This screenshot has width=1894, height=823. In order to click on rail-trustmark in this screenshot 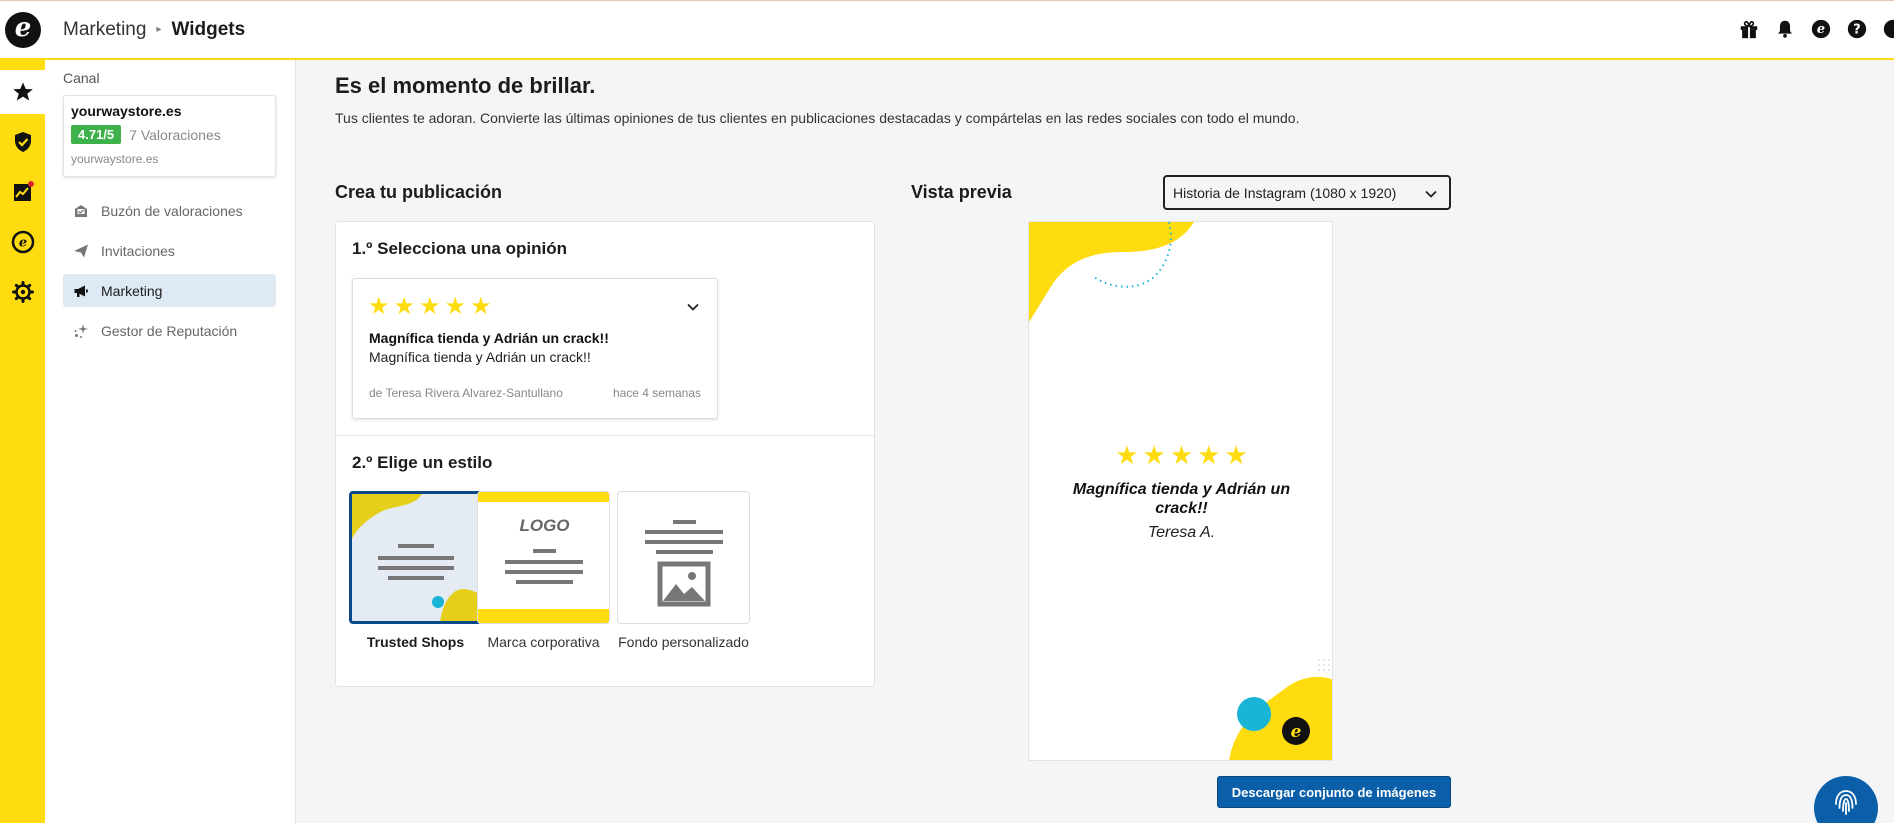, I will do `click(22, 142)`.